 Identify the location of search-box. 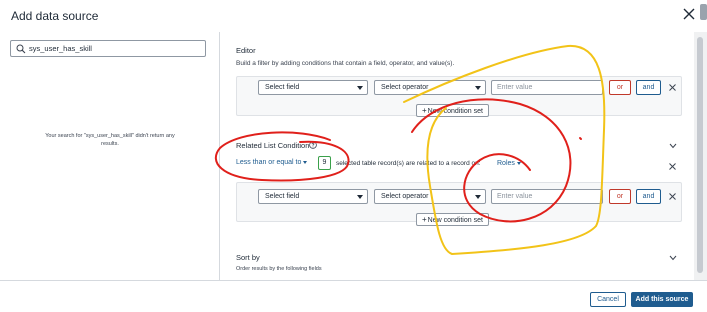
(108, 48).